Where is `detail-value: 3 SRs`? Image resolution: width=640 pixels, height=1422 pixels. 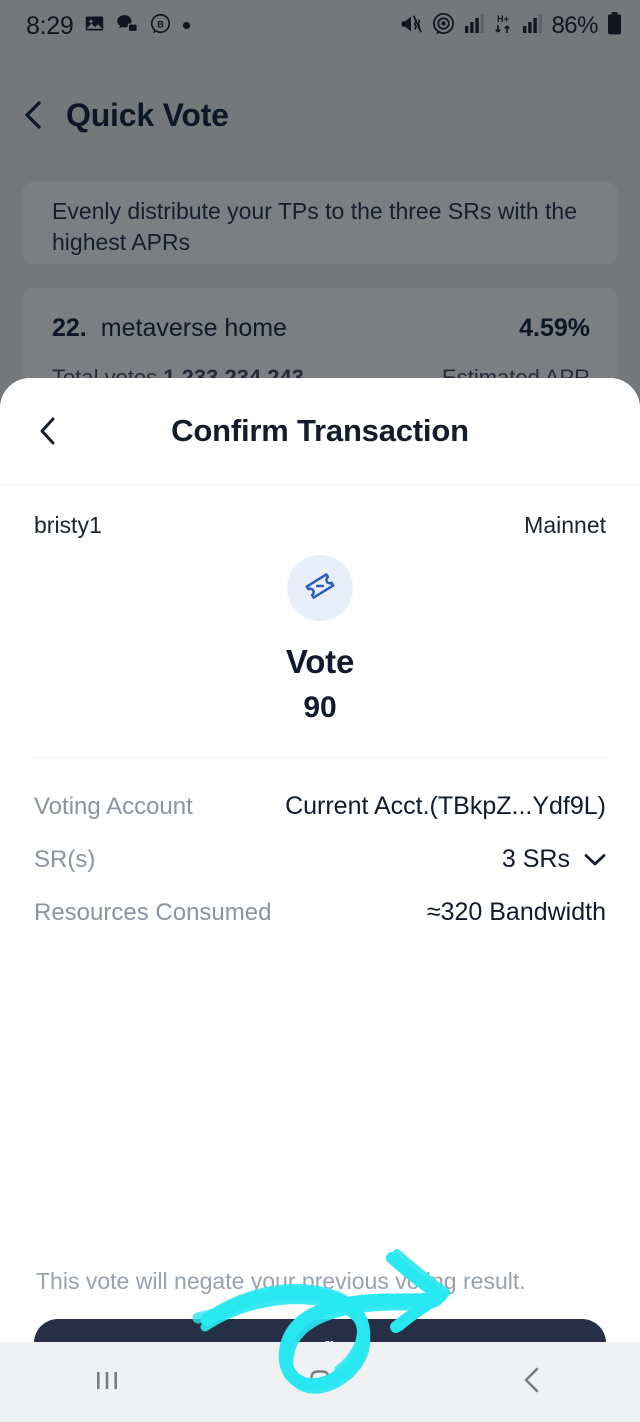
detail-value: 3 SRs is located at coordinates (554, 859).